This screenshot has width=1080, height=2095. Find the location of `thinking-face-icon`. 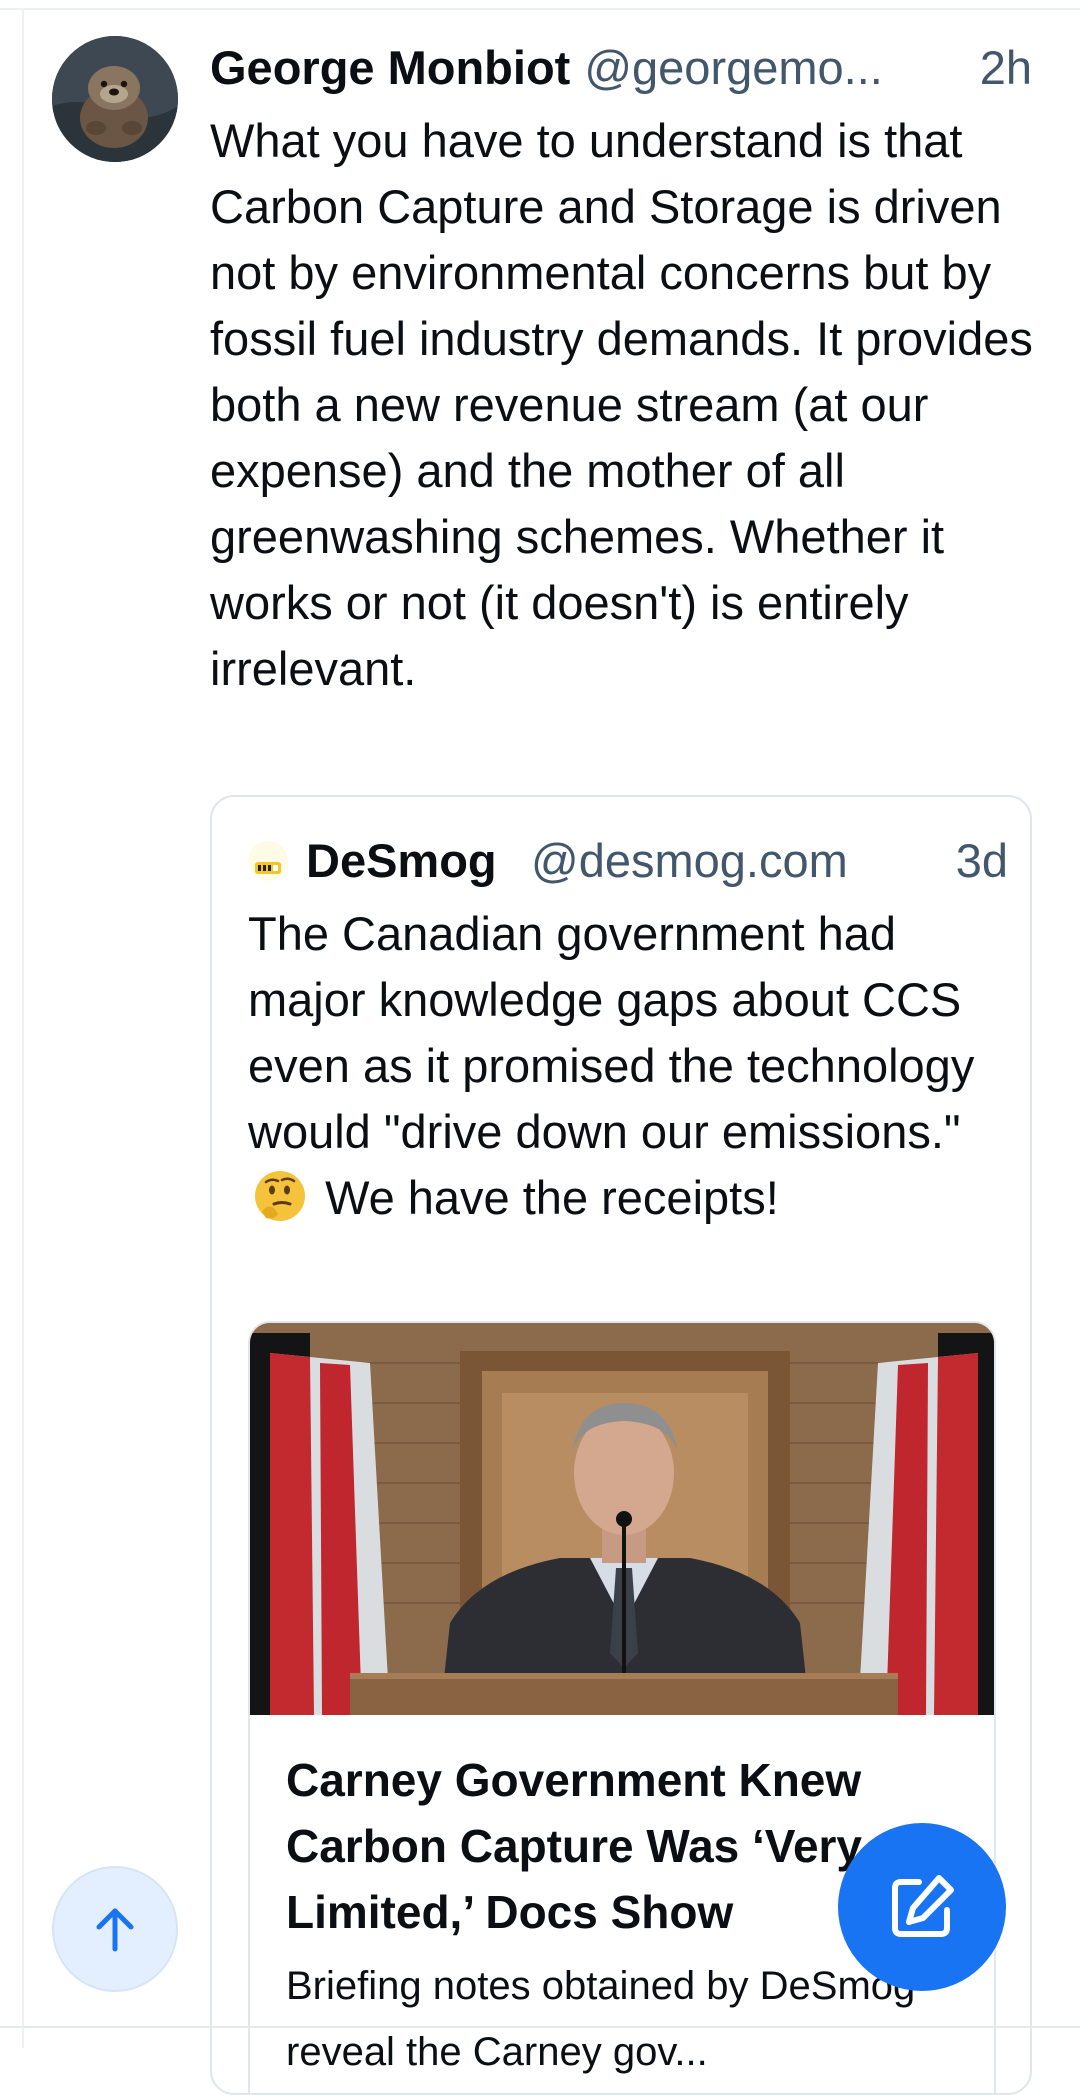

thinking-face-icon is located at coordinates (280, 1196).